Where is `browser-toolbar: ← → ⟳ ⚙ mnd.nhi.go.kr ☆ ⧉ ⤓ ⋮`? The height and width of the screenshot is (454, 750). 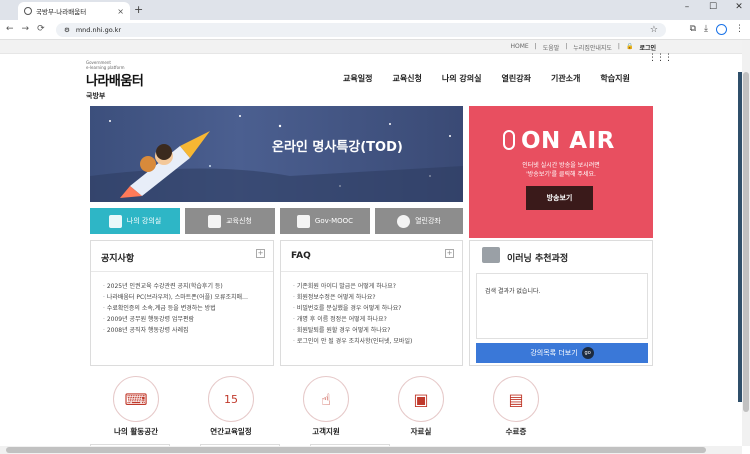 browser-toolbar: ← → ⟳ ⚙ mnd.nhi.go.kr ☆ ⧉ ⤓ ⋮ is located at coordinates (375, 30).